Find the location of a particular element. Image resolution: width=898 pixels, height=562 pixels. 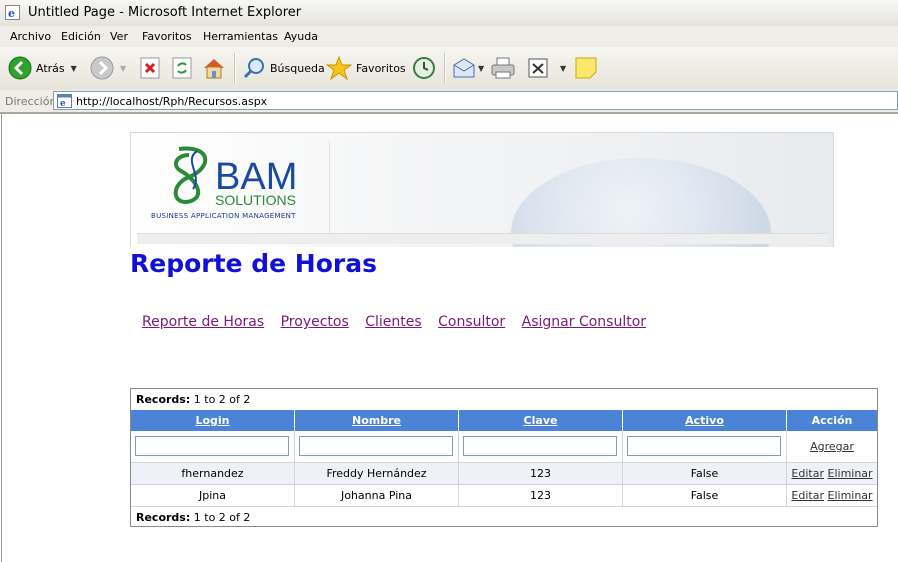

search-button: Búsqueda is located at coordinates (283, 68).